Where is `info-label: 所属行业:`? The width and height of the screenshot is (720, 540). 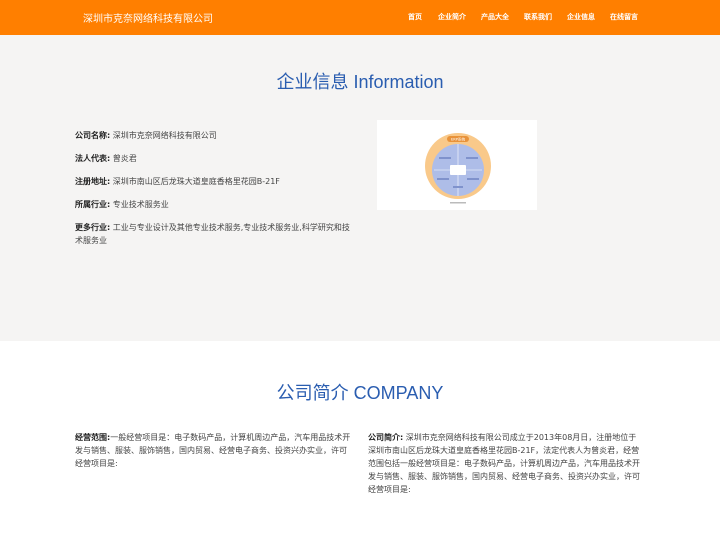 info-label: 所属行业: is located at coordinates (93, 204).